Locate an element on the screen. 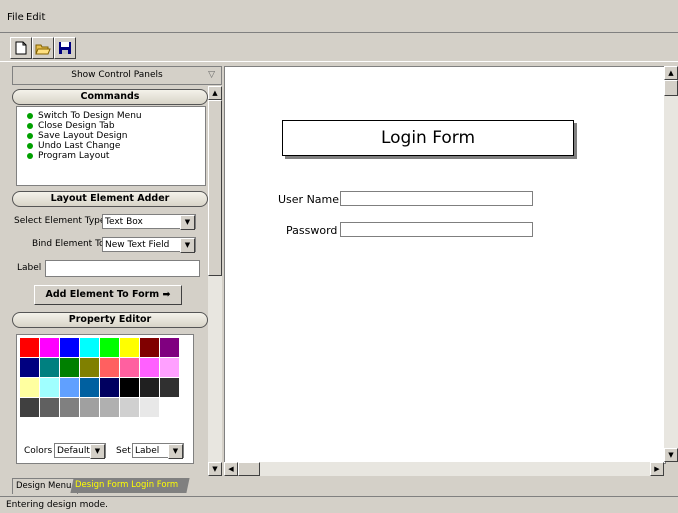 Image resolution: width=678 pixels, height=513 pixels. right-arrow-icon: ➡ is located at coordinates (166, 294).